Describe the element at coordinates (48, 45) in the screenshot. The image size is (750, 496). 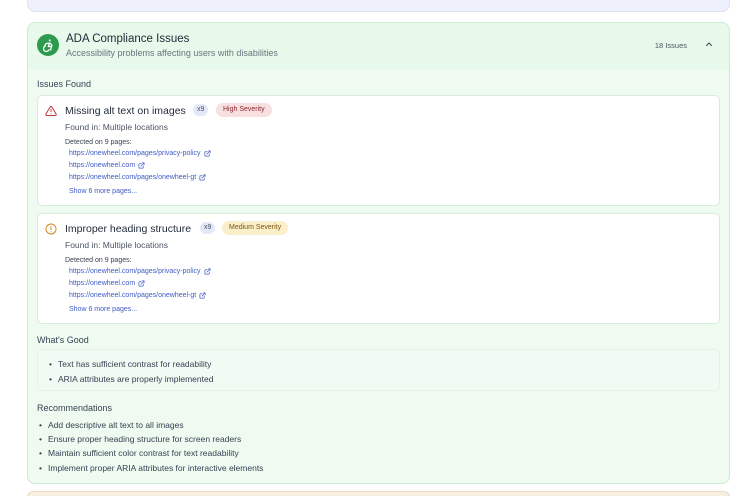
I see `accessibility-icon` at that location.